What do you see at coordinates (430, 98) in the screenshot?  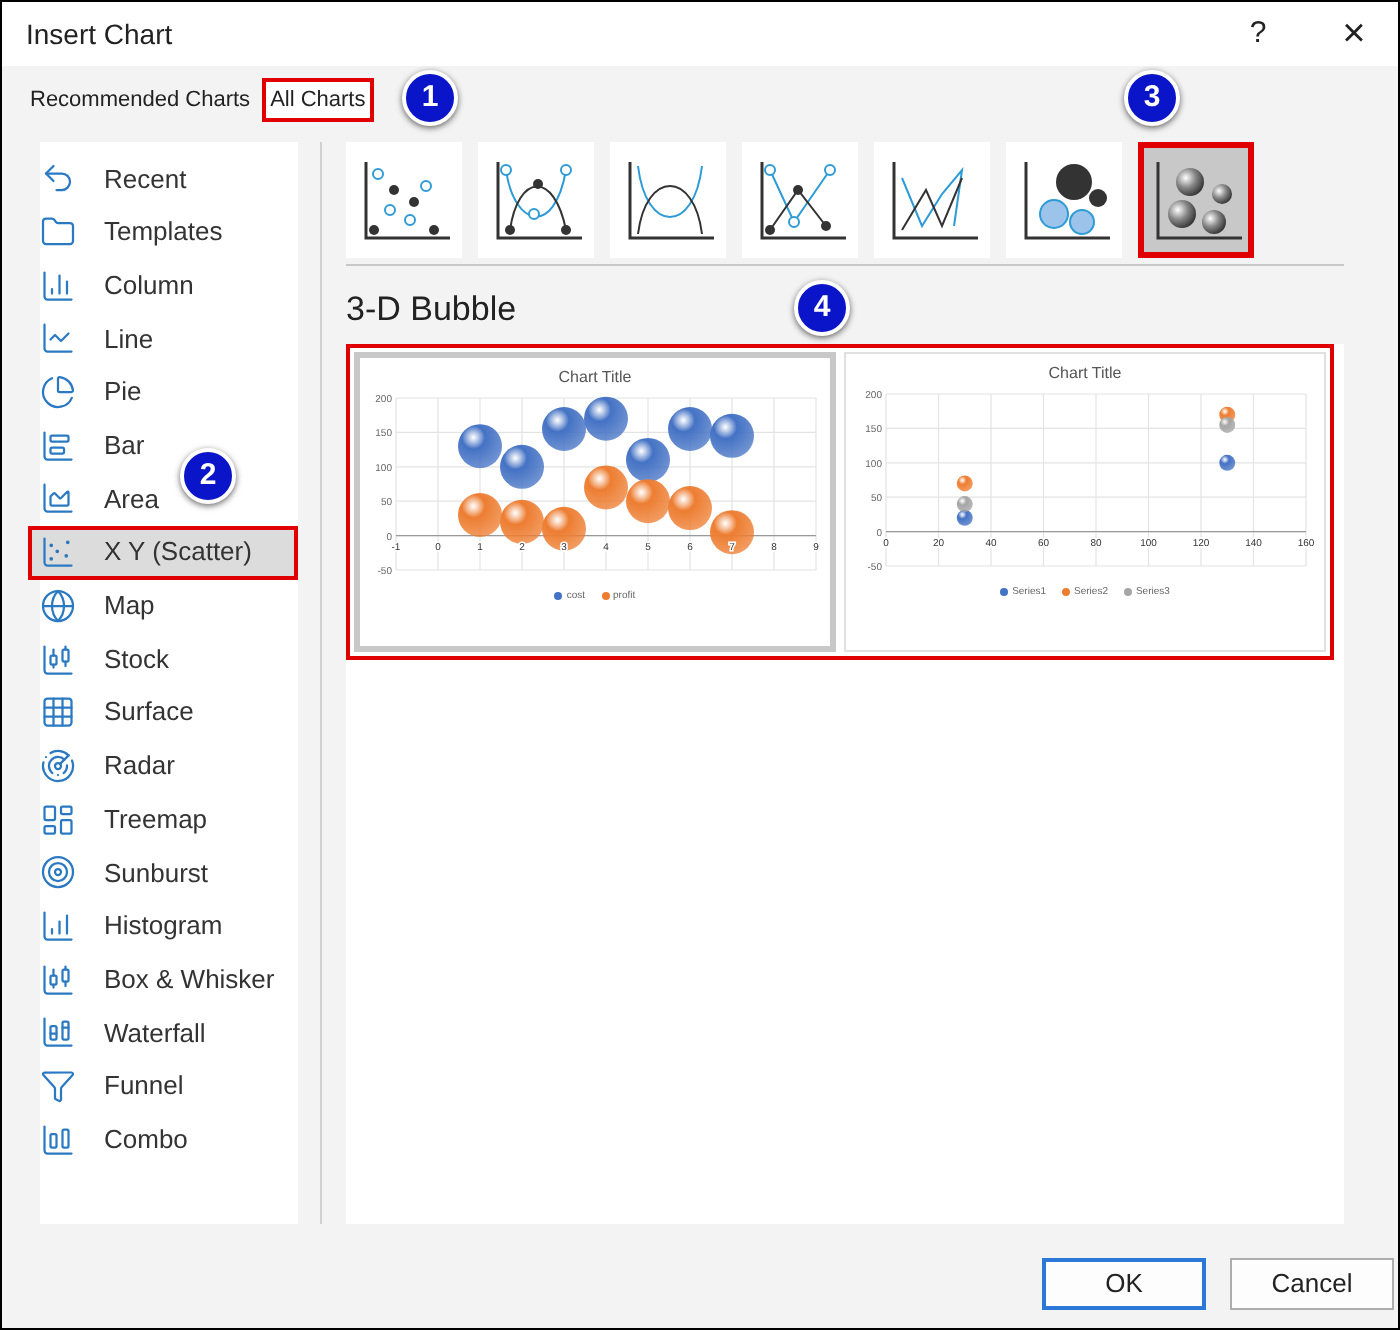 I see `step-number-badge: 1` at bounding box center [430, 98].